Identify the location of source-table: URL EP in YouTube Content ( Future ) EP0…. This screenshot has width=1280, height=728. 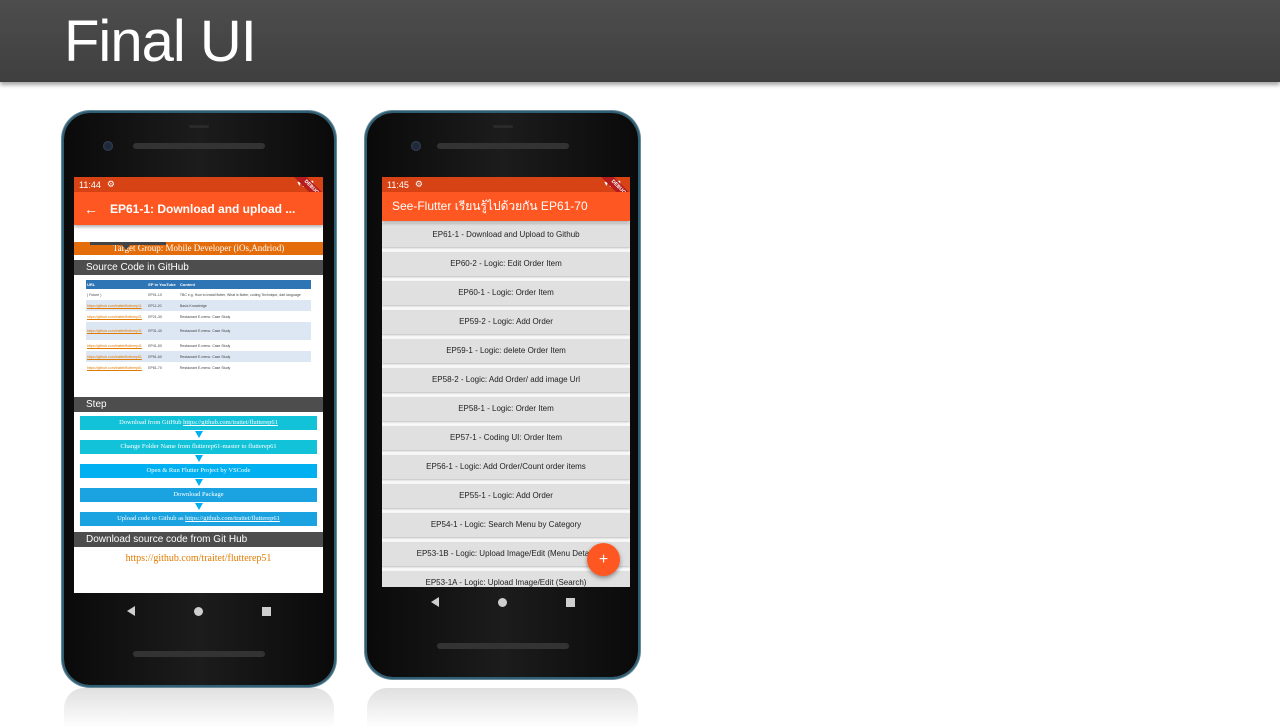
(198, 326).